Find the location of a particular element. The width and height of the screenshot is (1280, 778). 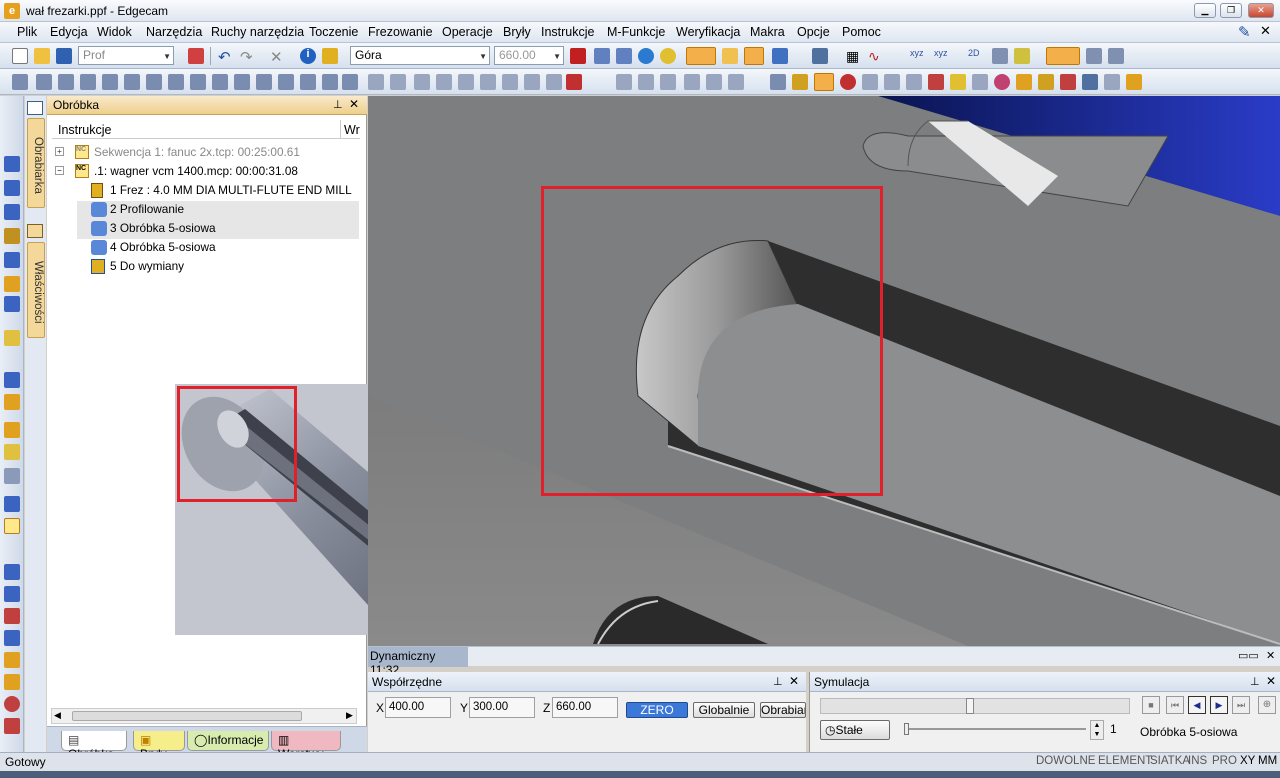

pocket-icon is located at coordinates (176, 82).